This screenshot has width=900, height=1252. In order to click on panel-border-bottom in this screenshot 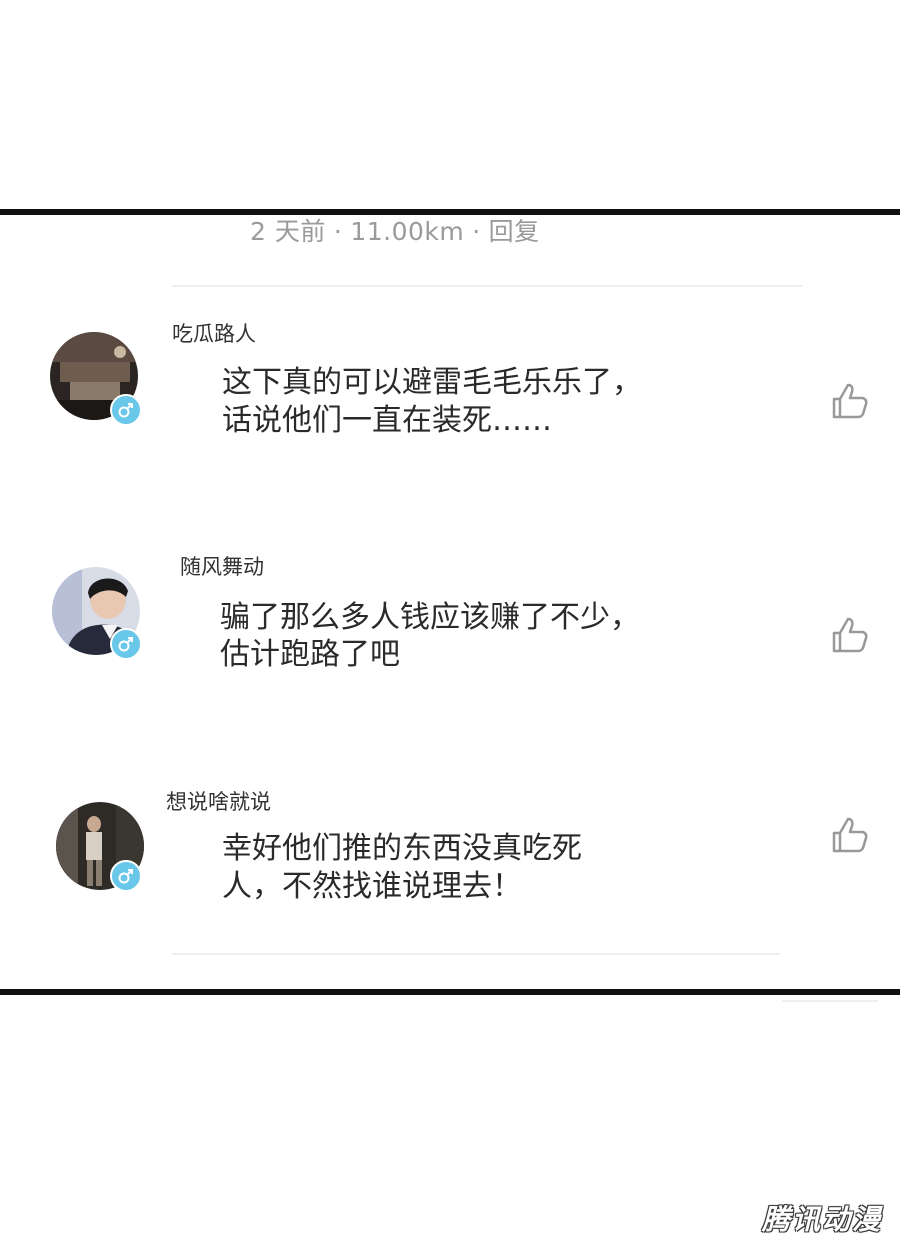, I will do `click(450, 992)`.